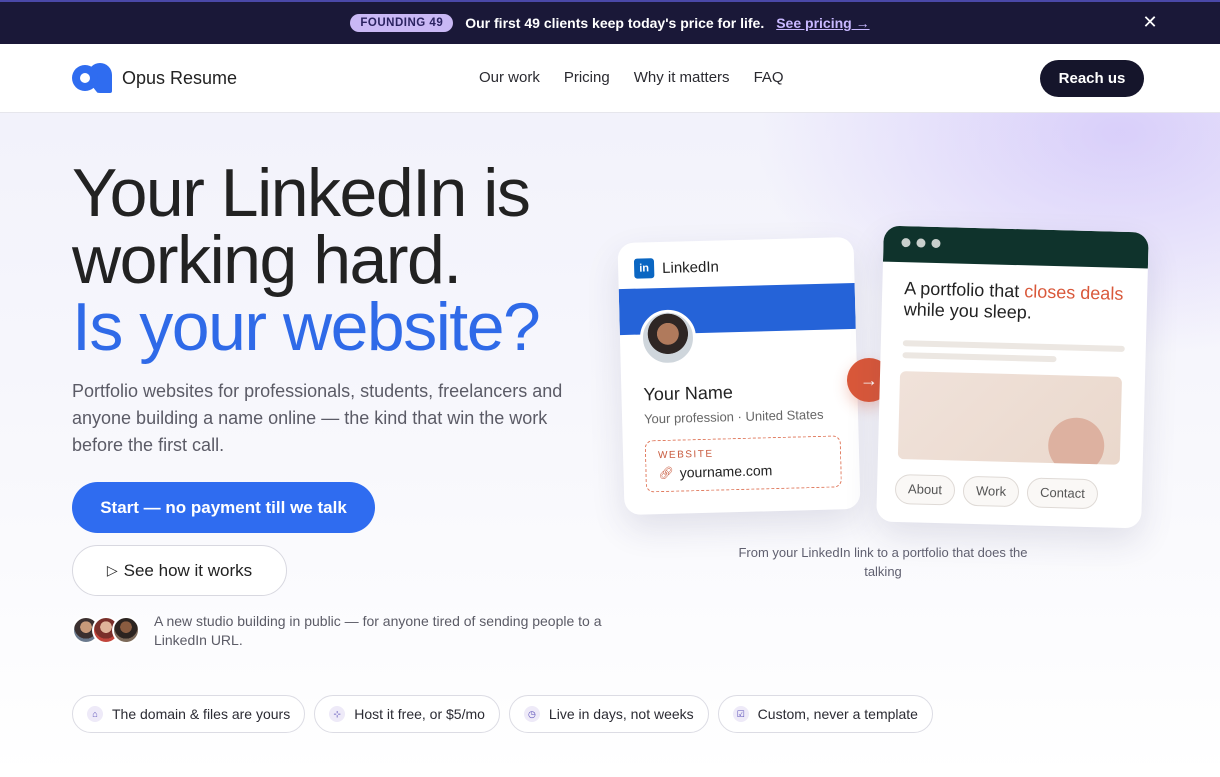 This screenshot has height=777, width=1220. I want to click on feature-chip: ◷ Live in days, not weeks, so click(608, 714).